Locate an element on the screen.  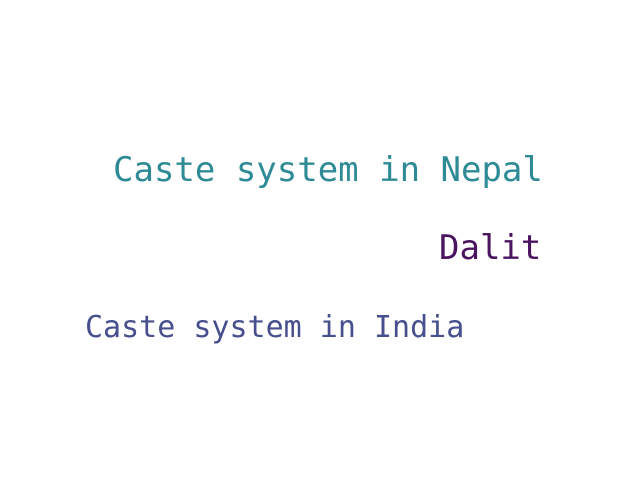
word-caste-system-in-india: Caste system in India is located at coordinates (275, 327).